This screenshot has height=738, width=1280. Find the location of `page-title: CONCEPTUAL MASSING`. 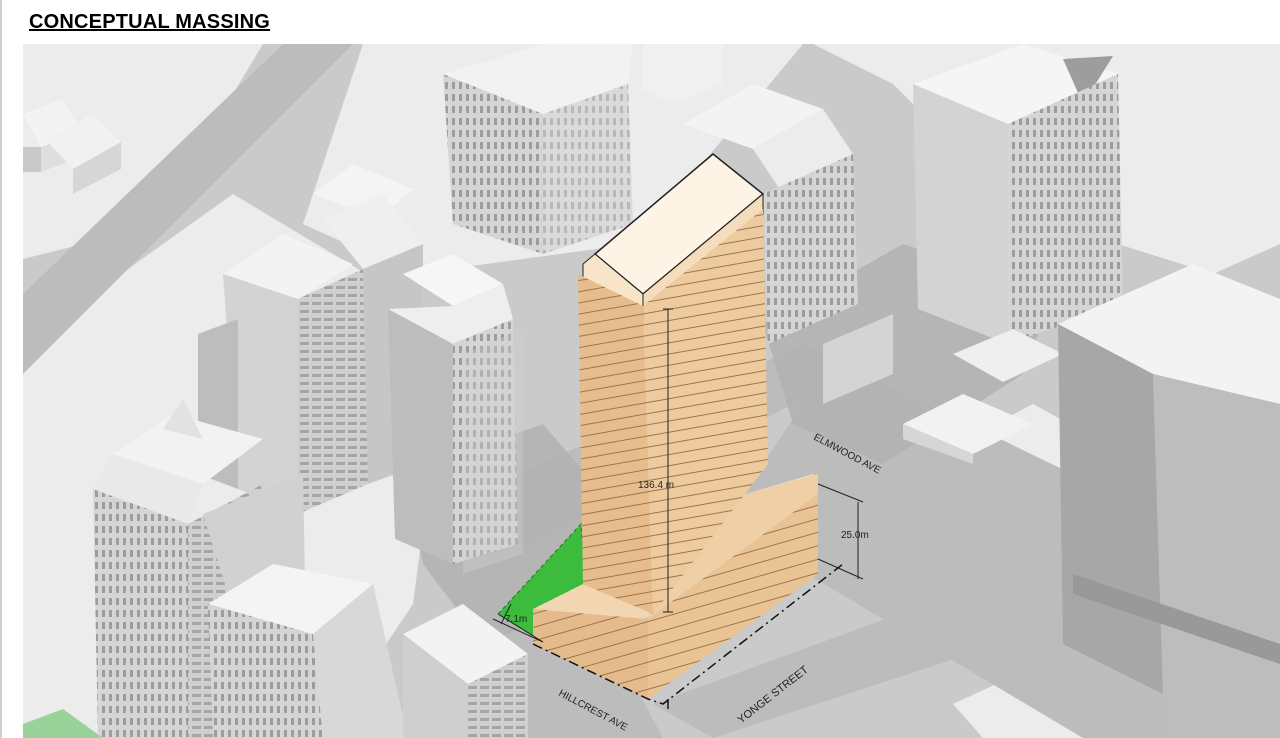

page-title: CONCEPTUAL MASSING is located at coordinates (150, 22).